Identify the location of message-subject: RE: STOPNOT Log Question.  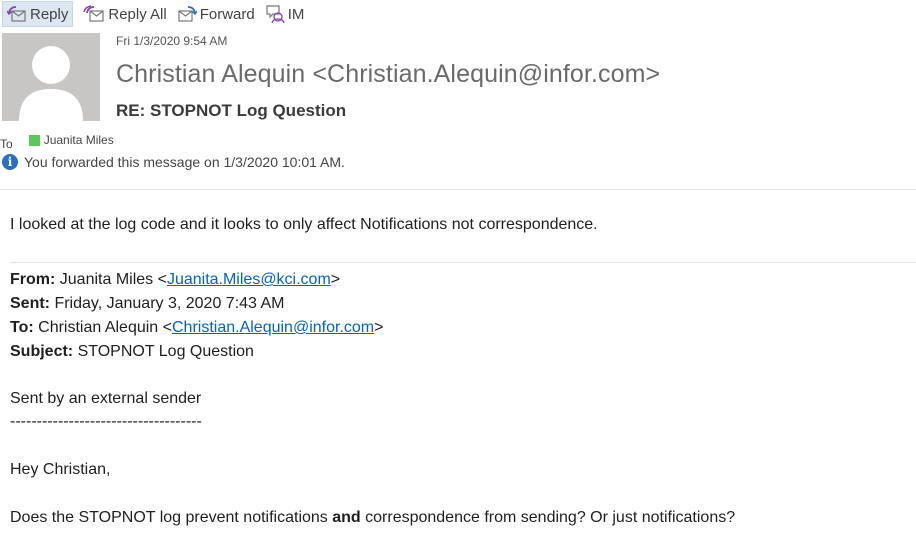
(231, 110).